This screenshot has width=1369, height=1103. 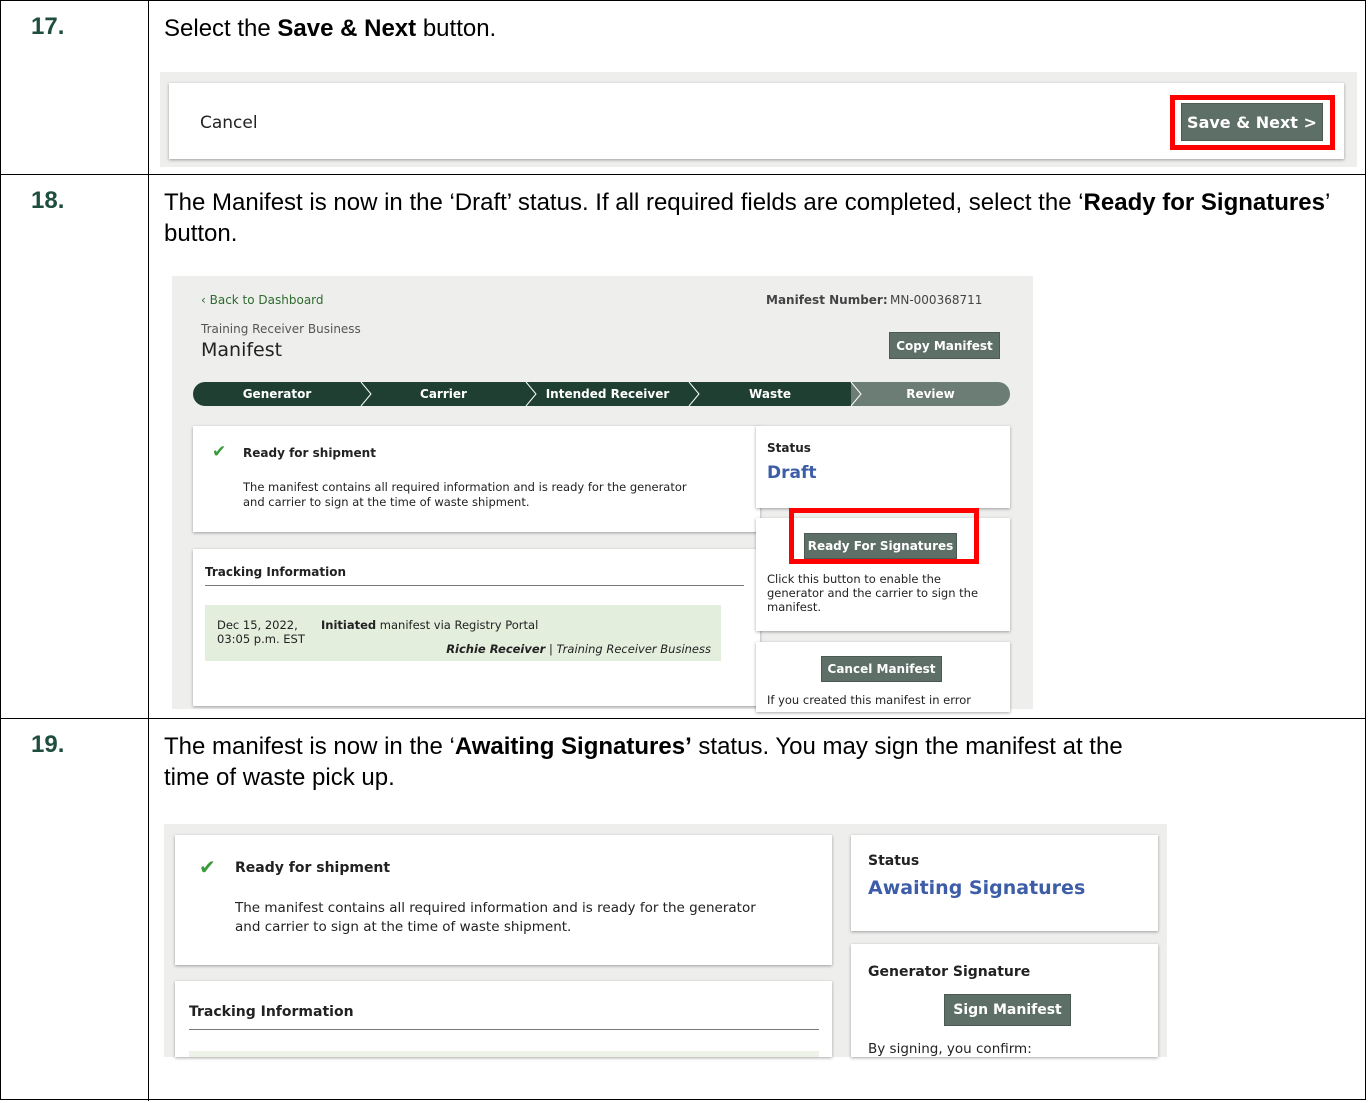 I want to click on step-intended-receiver: Intended Receiver, so click(x=607, y=394).